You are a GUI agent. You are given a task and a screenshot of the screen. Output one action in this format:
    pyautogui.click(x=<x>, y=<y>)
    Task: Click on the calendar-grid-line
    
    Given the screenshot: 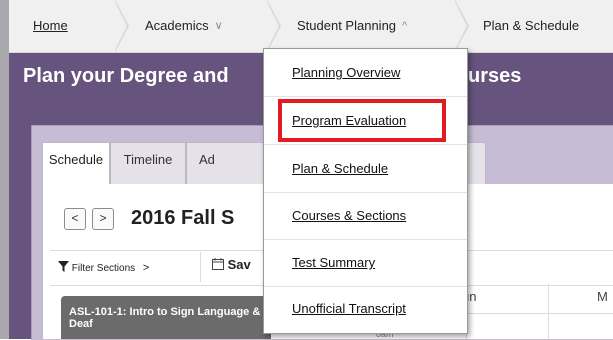 What is the action you would take?
    pyautogui.click(x=548, y=311)
    